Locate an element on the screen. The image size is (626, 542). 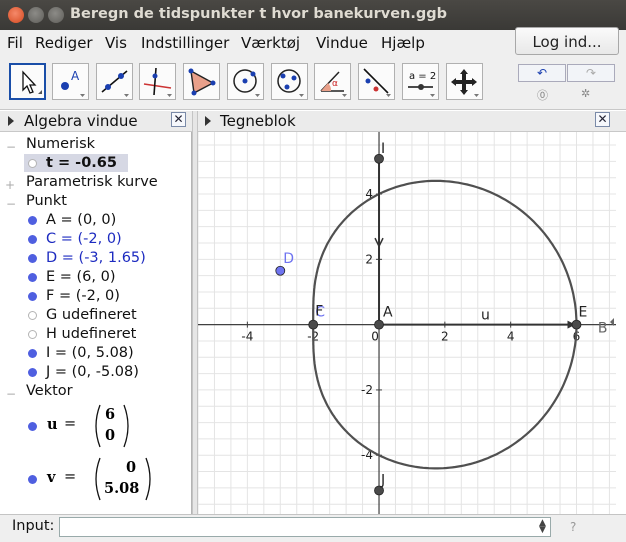
vector-v-y: 5.08 is located at coordinates (122, 488).